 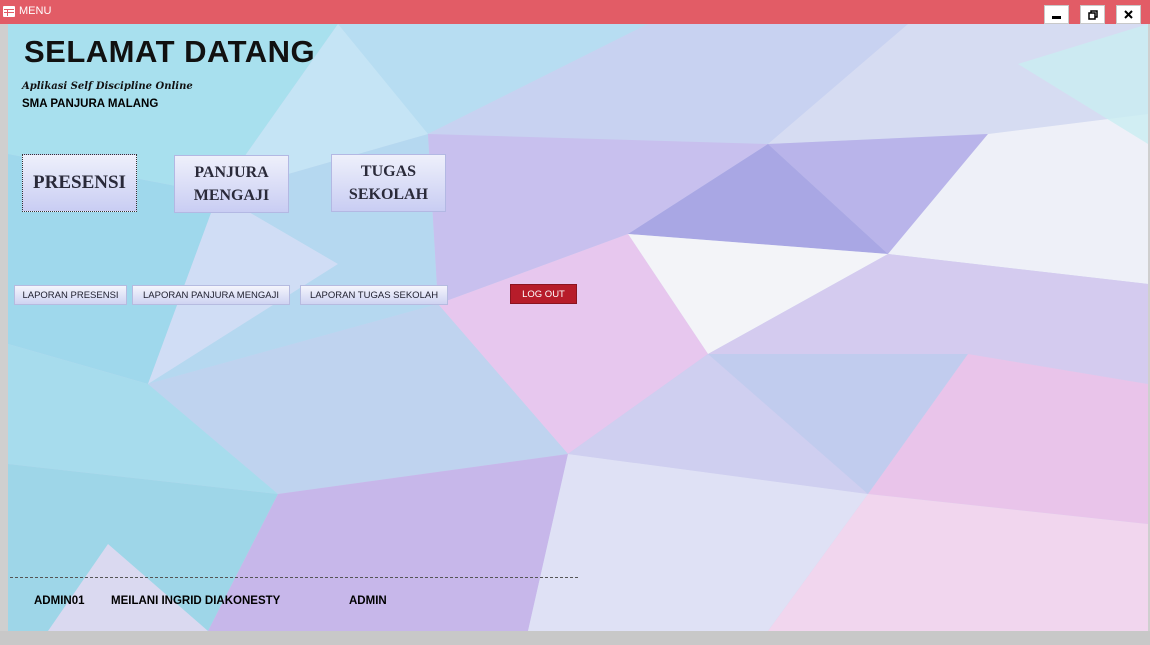 I want to click on minimize-icon, so click(x=1056, y=17).